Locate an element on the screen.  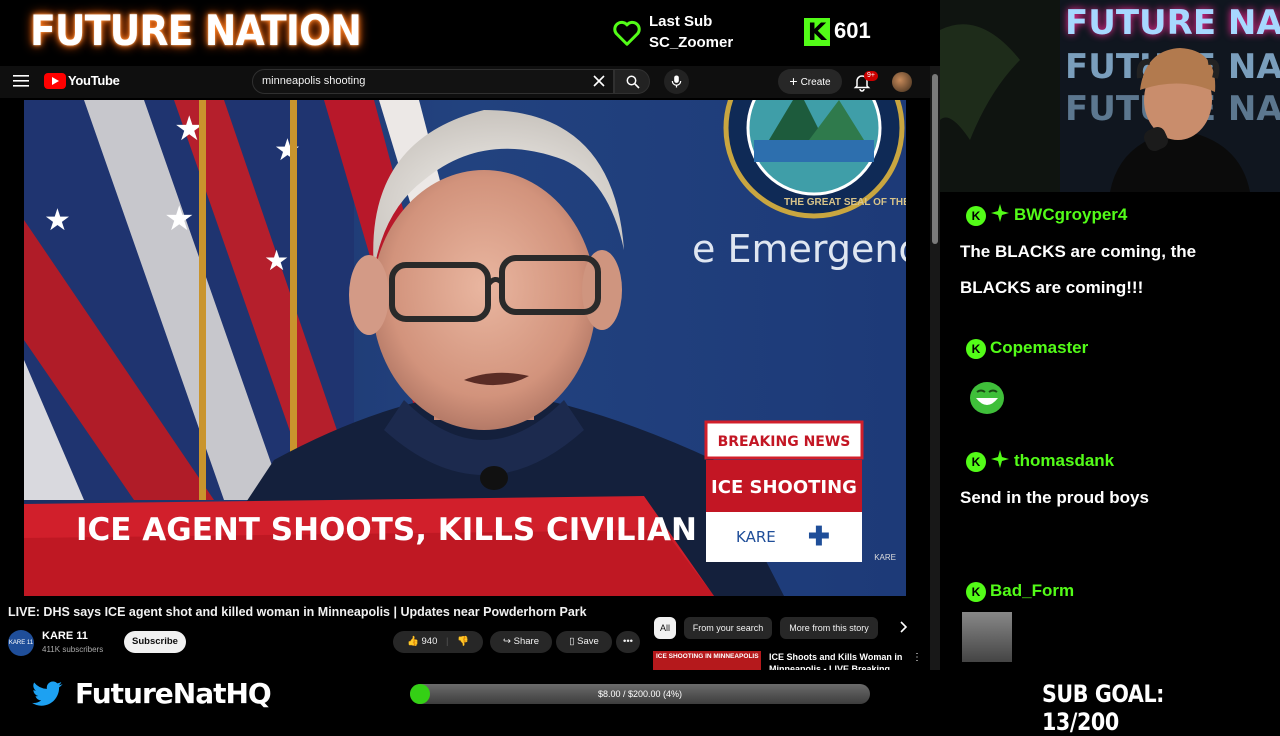
seal-text: THE GREAT SEAL OF THE STATE OF MINNESOTA is located at coordinates (845, 202).